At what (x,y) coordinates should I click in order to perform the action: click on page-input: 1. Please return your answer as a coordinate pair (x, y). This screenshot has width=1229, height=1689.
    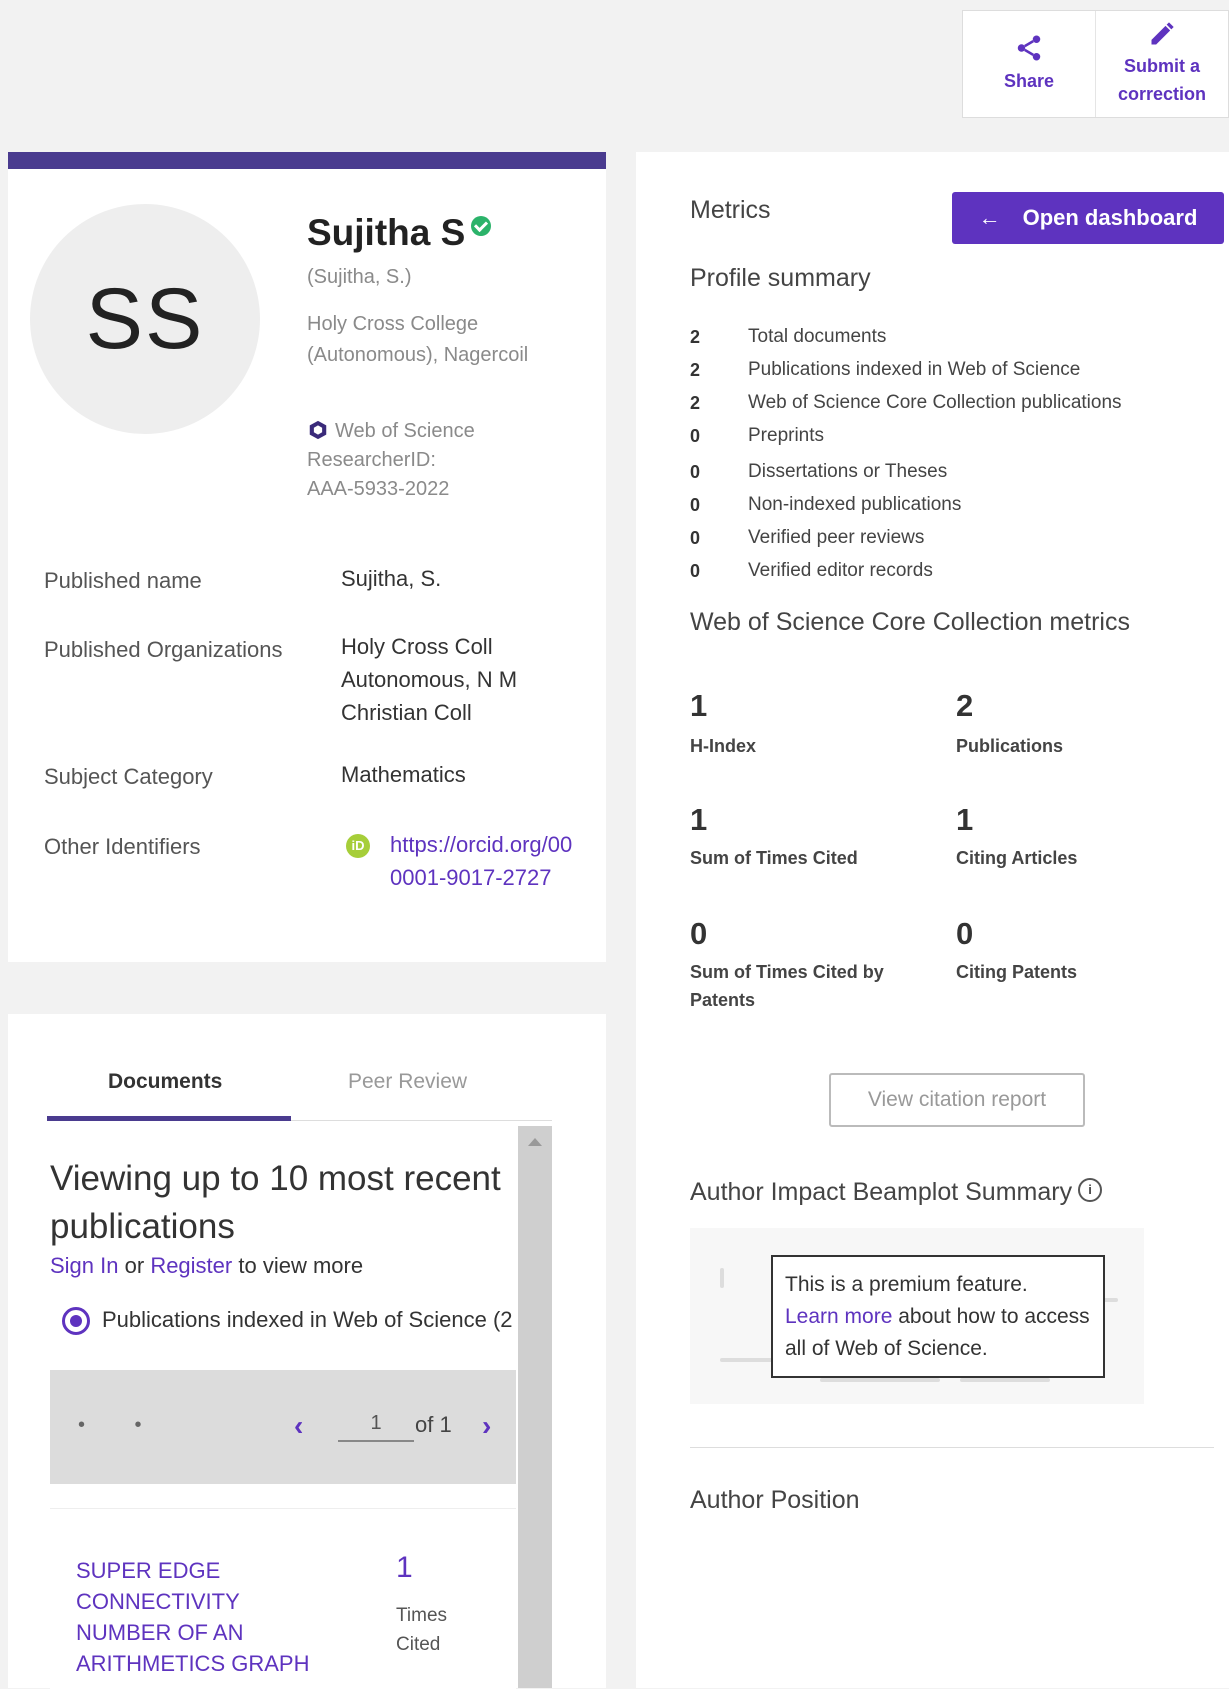
    Looking at the image, I should click on (376, 1424).